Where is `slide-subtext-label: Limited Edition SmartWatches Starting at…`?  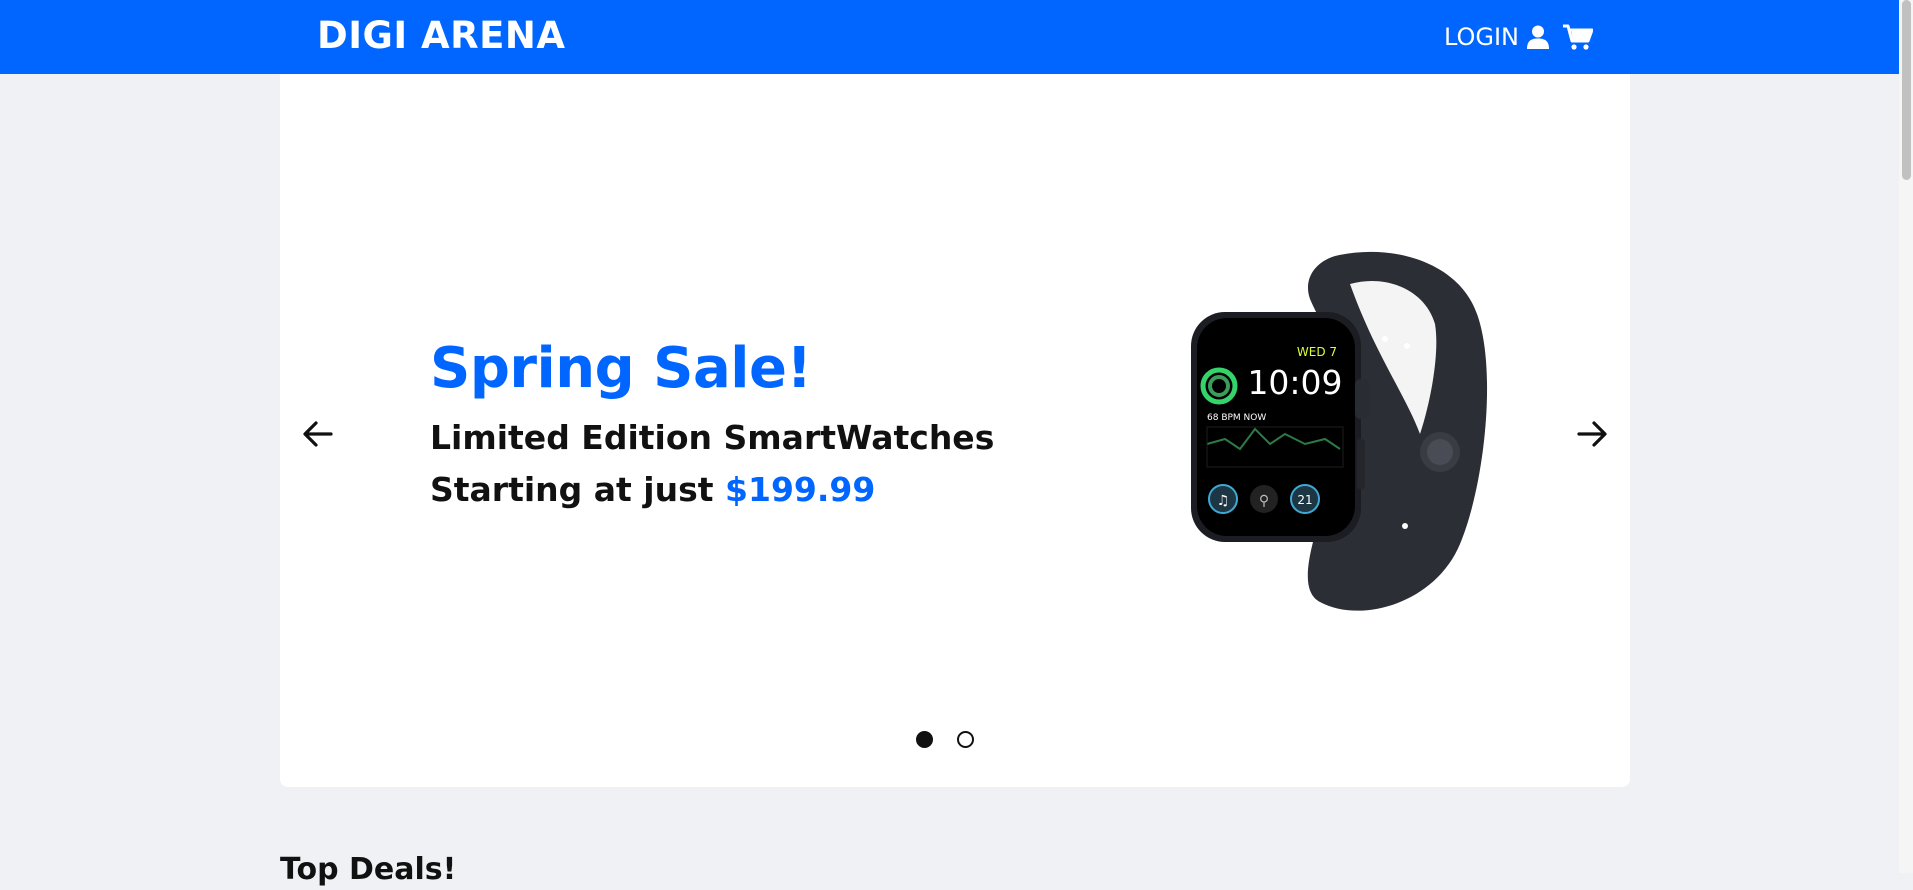 slide-subtext-label: Limited Edition SmartWatches Starting at… is located at coordinates (712, 463).